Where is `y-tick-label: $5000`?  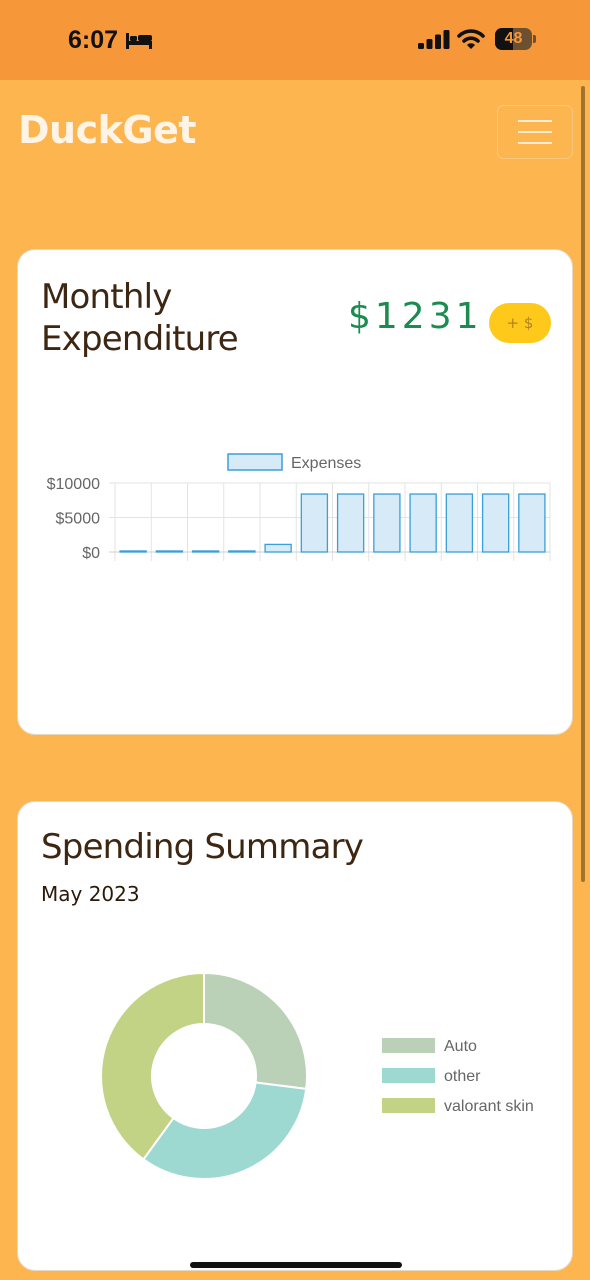 y-tick-label: $5000 is located at coordinates (78, 519).